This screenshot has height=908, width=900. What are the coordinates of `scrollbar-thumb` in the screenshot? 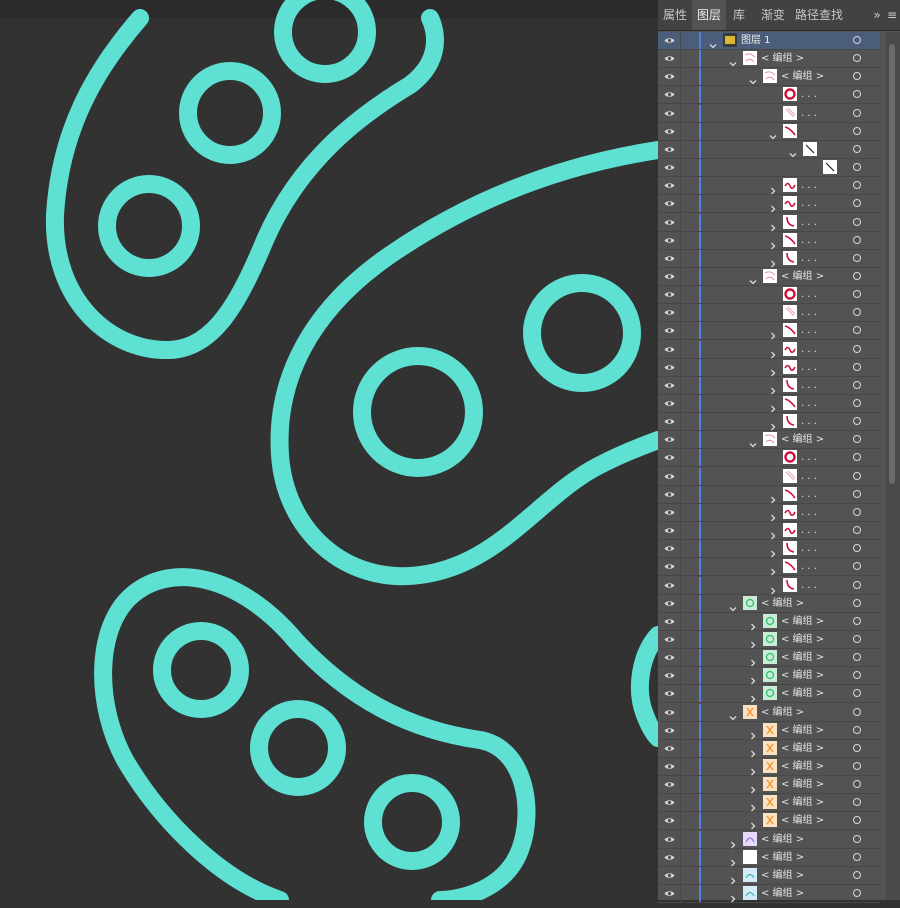 It's located at (892, 264).